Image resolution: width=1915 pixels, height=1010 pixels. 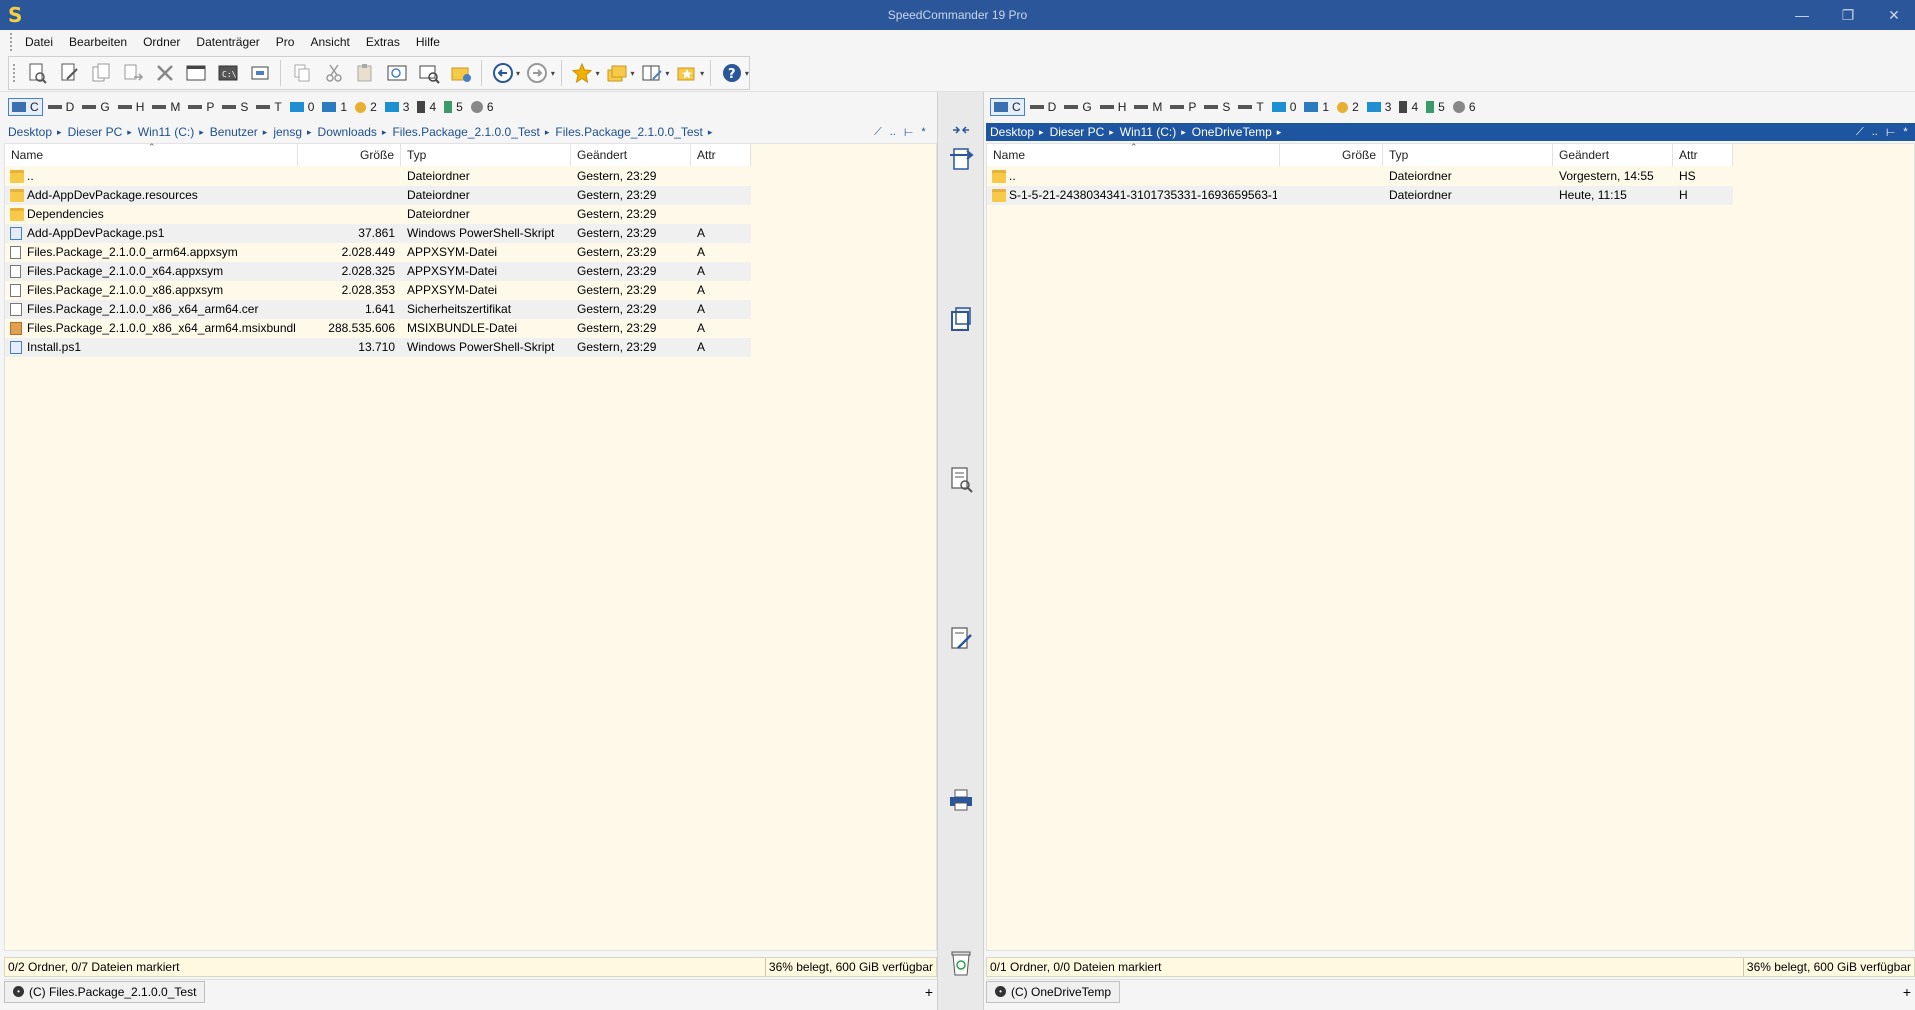 What do you see at coordinates (290, 132) in the screenshot?
I see `breadcrumb-item: jensg` at bounding box center [290, 132].